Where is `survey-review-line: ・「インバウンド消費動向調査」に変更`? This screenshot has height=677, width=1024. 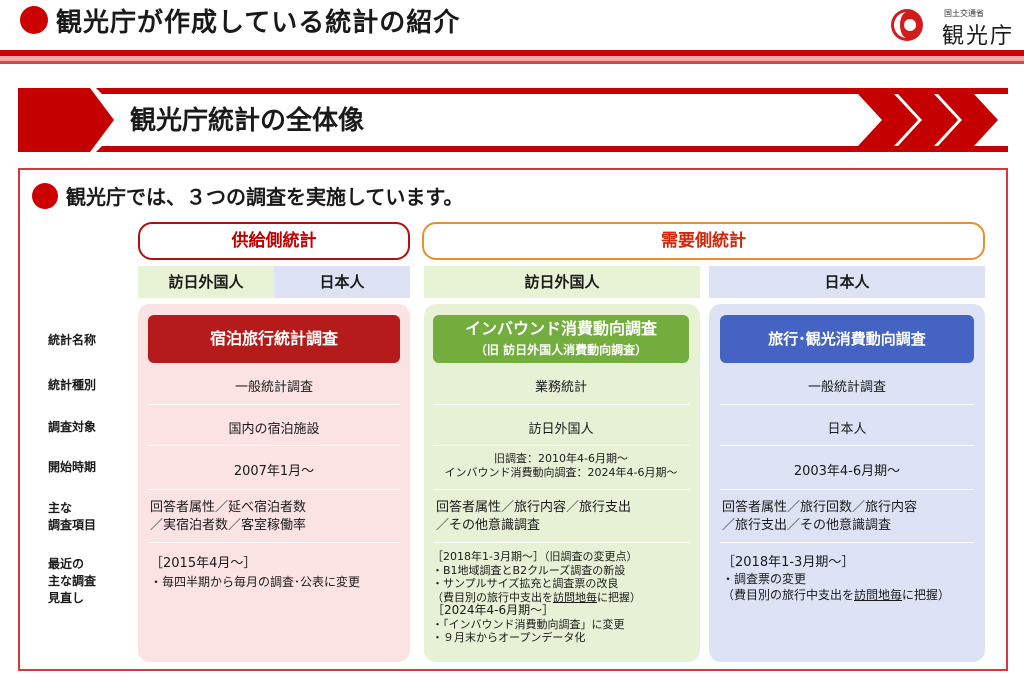
survey-review-line: ・「インバウンド消費動向調査」に変更 is located at coordinates (528, 624).